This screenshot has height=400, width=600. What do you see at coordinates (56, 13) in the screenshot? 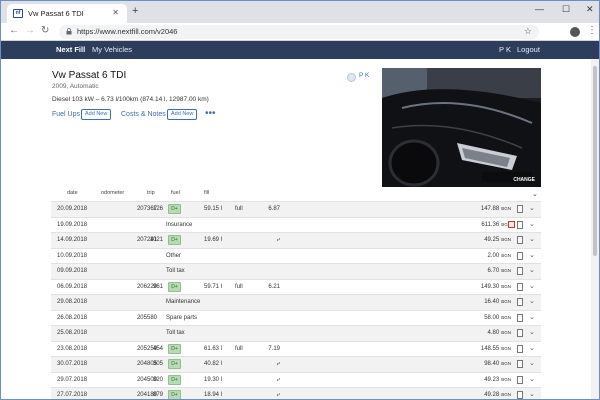
I see `tab-title: Vw Passat 6 TDI` at bounding box center [56, 13].